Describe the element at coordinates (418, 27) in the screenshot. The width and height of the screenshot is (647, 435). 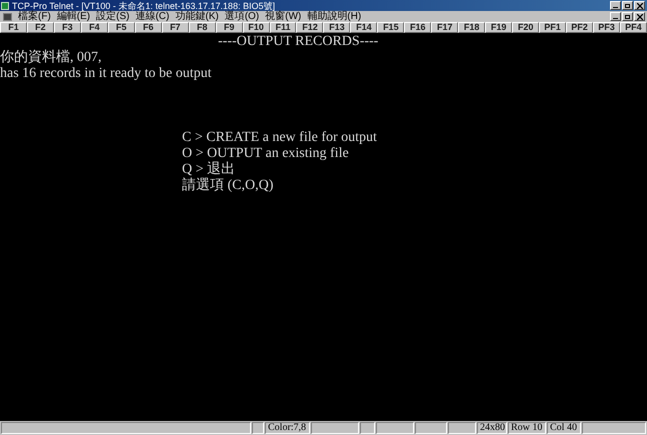
I see `function-key: F16` at that location.